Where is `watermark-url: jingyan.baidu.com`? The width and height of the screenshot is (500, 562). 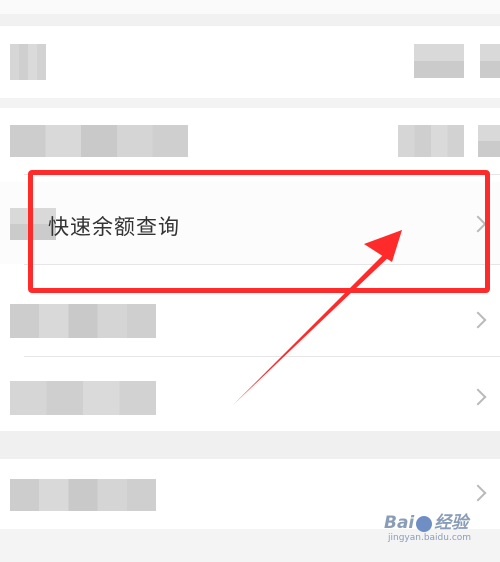
watermark-url: jingyan.baidu.com is located at coordinates (430, 538).